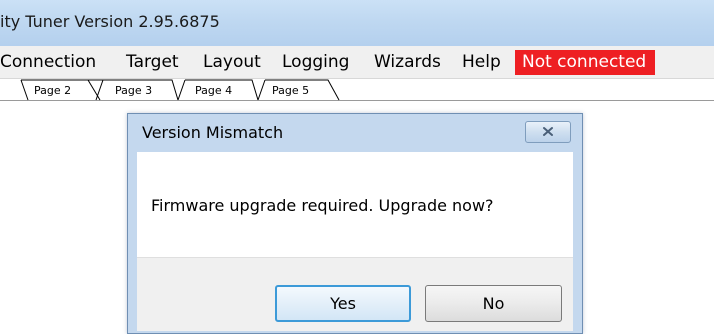 Image resolution: width=714 pixels, height=334 pixels. I want to click on page-tab-strip: Page 2 Page 3 Page 4 Page 5, so click(357, 90).